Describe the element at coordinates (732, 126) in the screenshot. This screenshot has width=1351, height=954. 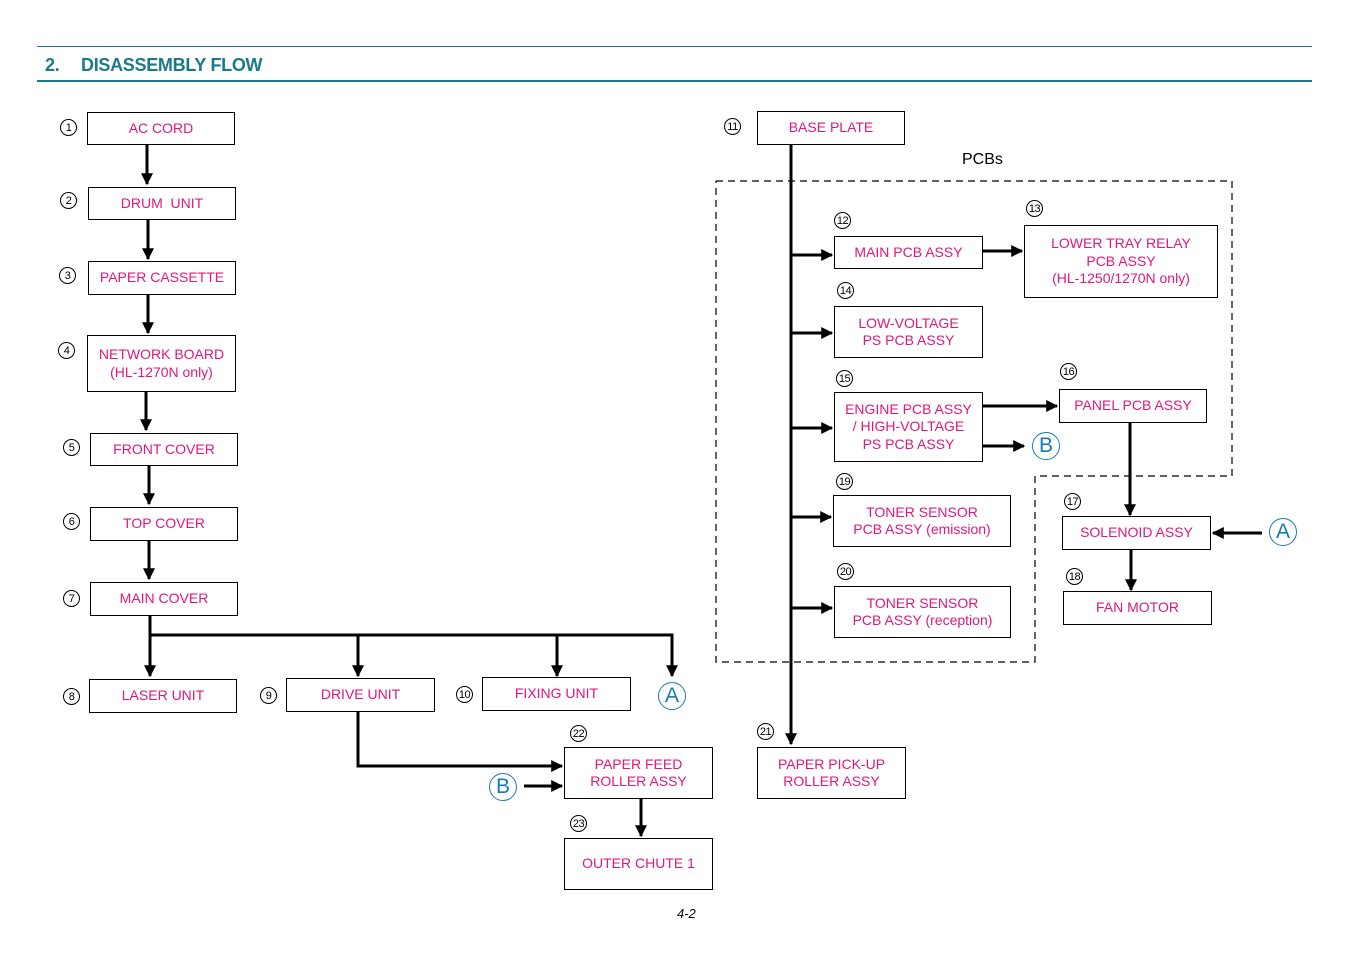
I see `step-number-11: 11` at that location.